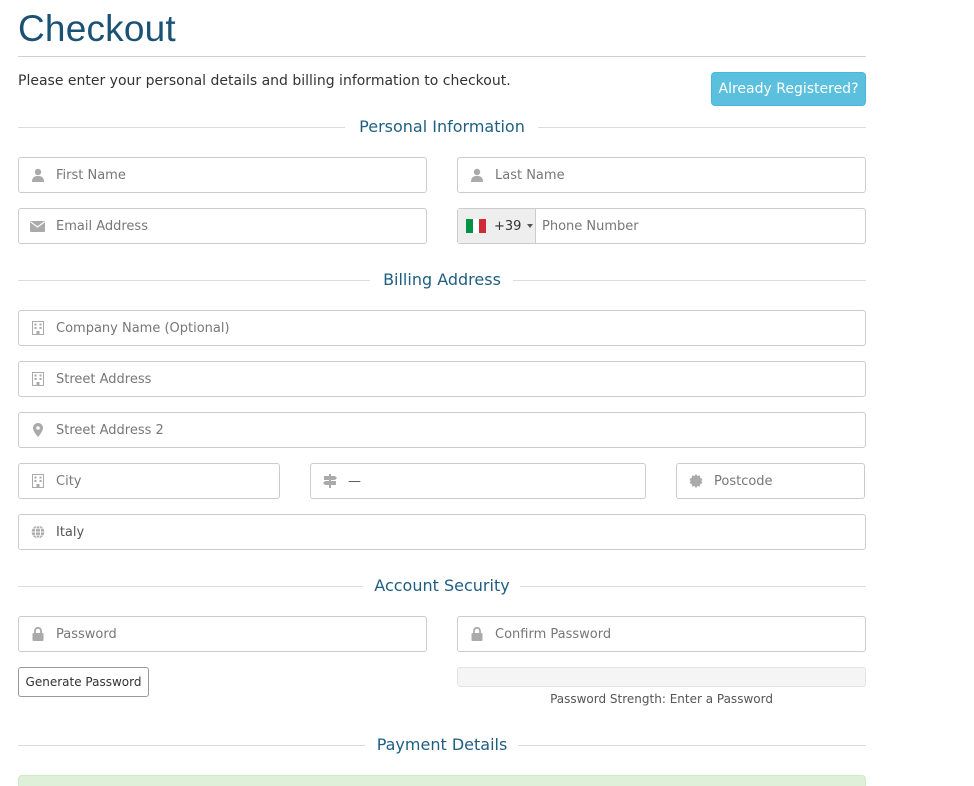  I want to click on country-select: Italy, so click(442, 532).